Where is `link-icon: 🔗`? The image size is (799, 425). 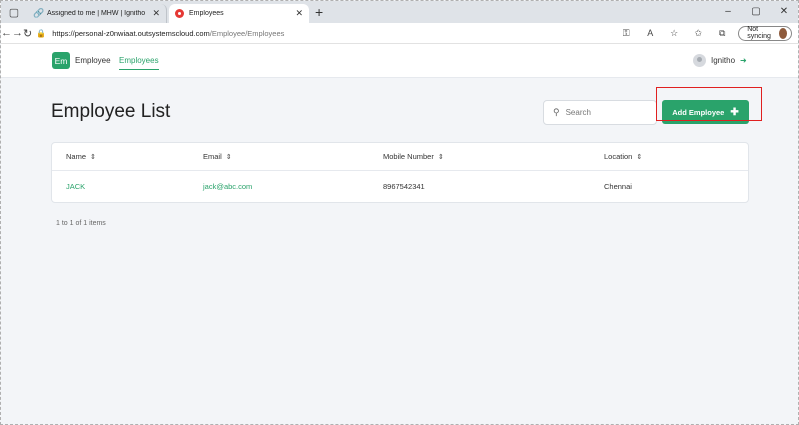 link-icon: 🔗 is located at coordinates (39, 13).